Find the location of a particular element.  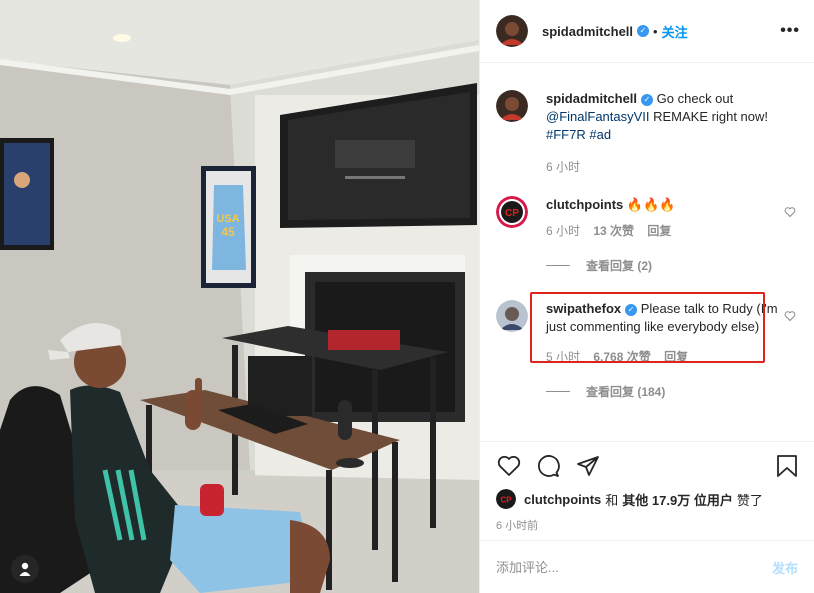

add-comment-bar: 发布 is located at coordinates (647, 566).